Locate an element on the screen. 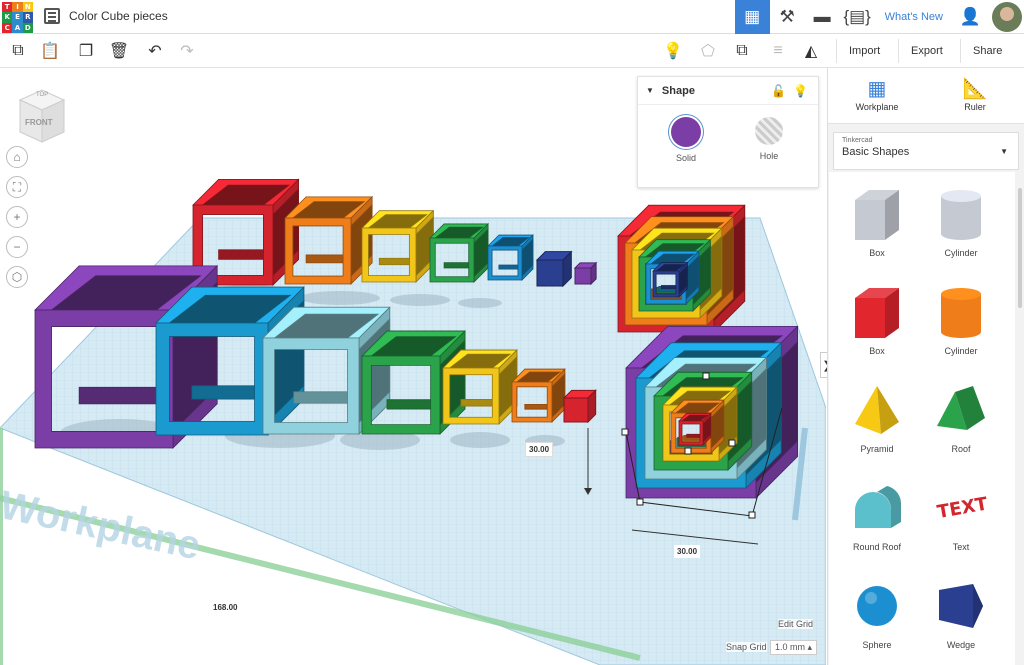  perspective-button: ⬡ is located at coordinates (17, 277).